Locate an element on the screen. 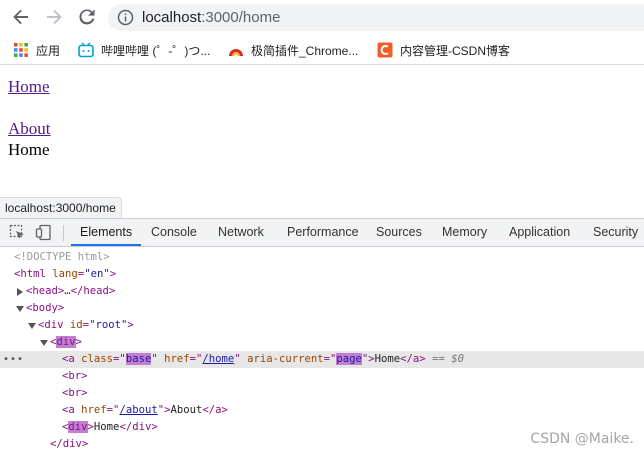 The height and width of the screenshot is (457, 644). browser-toolbar: localhost:3000/home is located at coordinates (322, 17).